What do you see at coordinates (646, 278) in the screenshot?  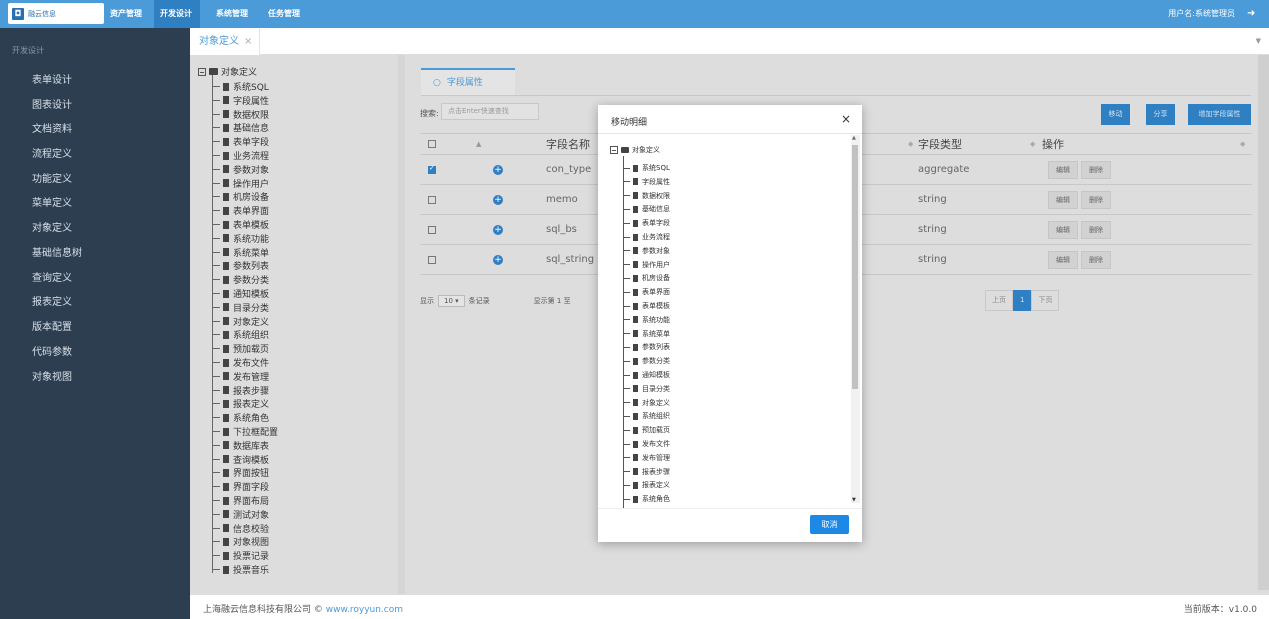 I see `dialog-tree-node: 机房设备` at bounding box center [646, 278].